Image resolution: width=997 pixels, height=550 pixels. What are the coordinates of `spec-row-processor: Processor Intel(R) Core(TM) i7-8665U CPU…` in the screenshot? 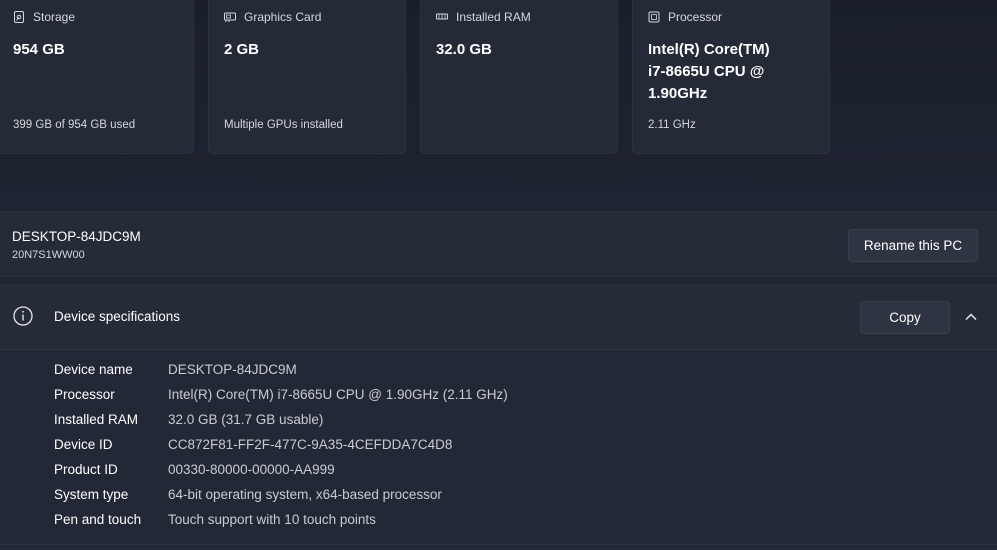 It's located at (281, 399).